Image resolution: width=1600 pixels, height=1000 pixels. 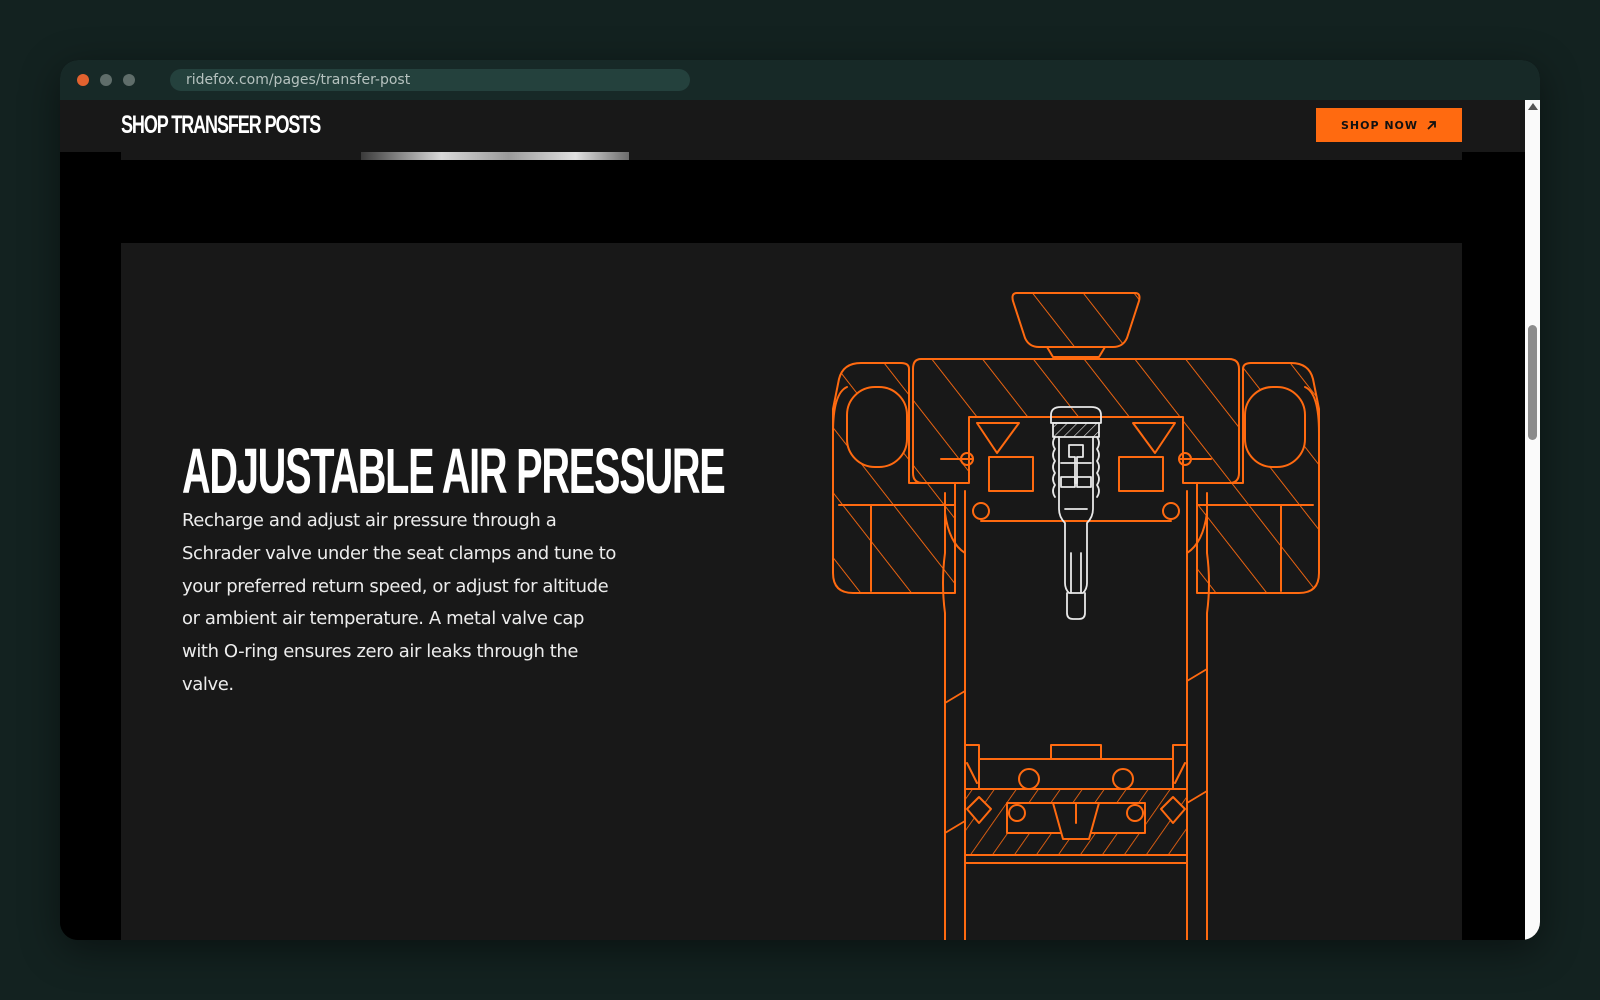 I want to click on browser-titlebar: ridefox.com/pages/transfer-post, so click(x=800, y=80).